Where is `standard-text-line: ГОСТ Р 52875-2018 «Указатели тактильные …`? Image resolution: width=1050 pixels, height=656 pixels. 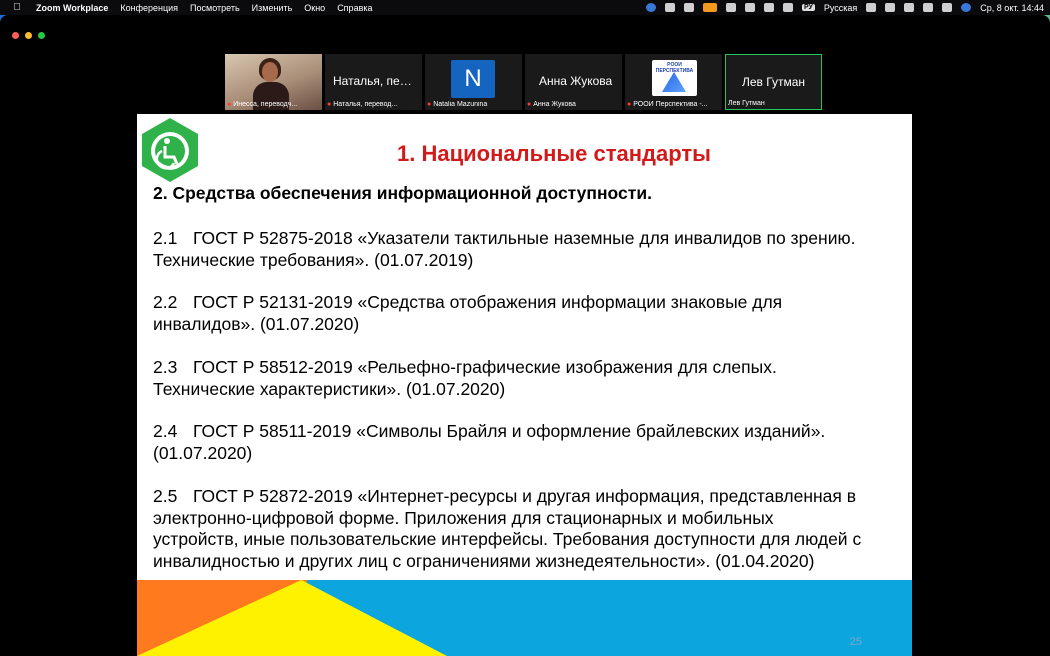
standard-text-line: ГОСТ Р 52875-2018 «Указатели тактильные … is located at coordinates (524, 238).